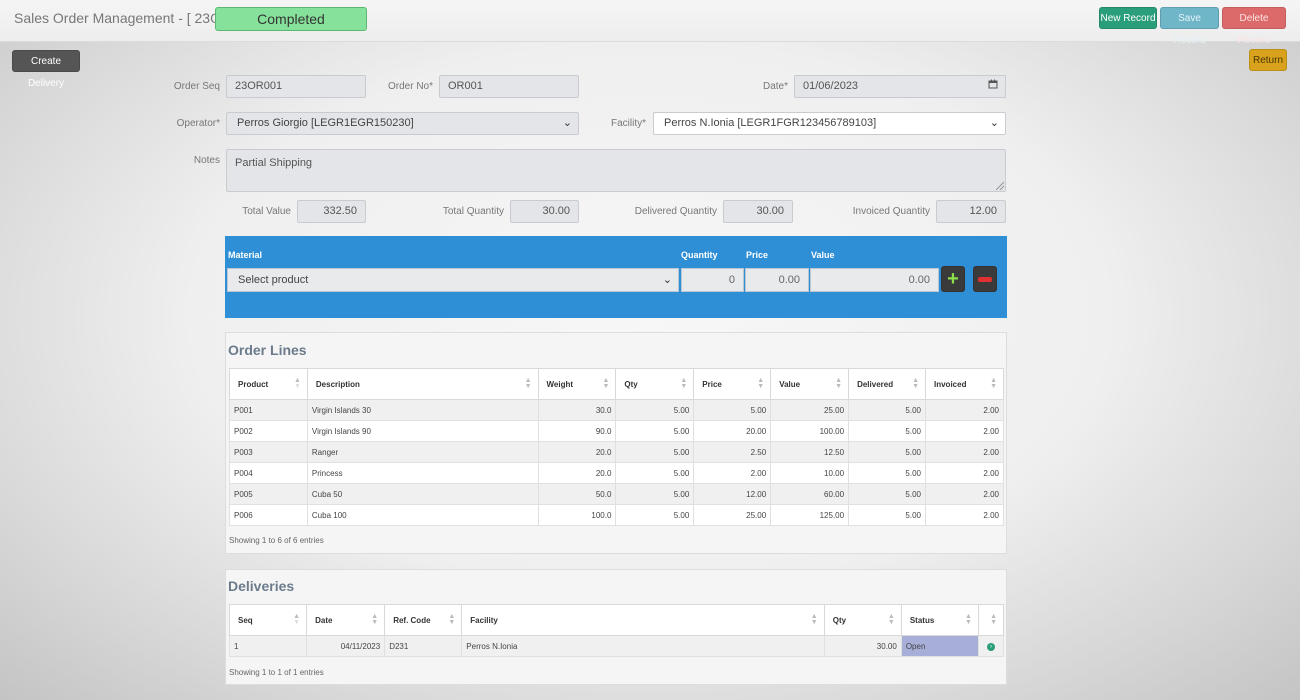 The width and height of the screenshot is (1300, 700). I want to click on operator-value: Perros Giorgio [LEGR1EGR150230], so click(325, 123).